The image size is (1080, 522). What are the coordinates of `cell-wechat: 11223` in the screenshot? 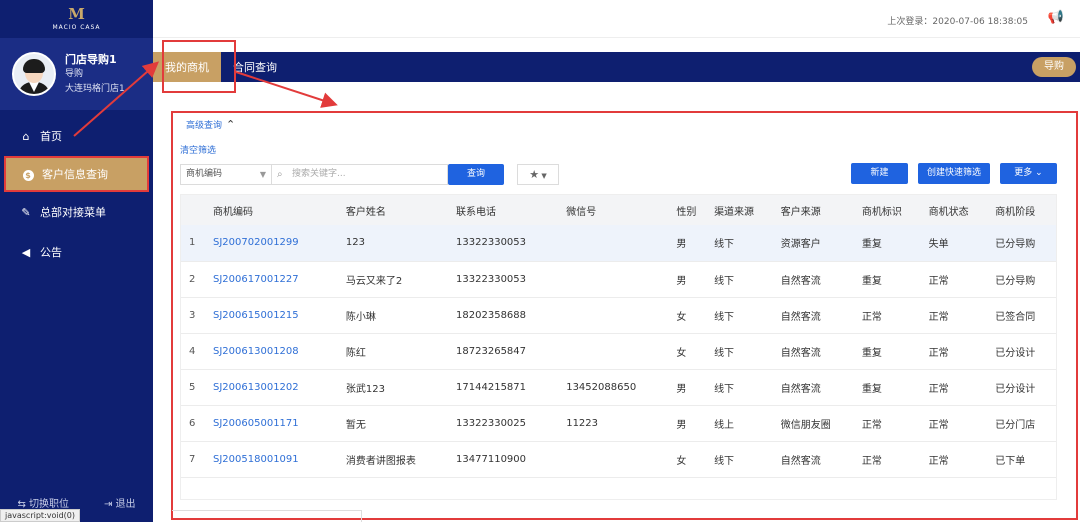 It's located at (615, 423).